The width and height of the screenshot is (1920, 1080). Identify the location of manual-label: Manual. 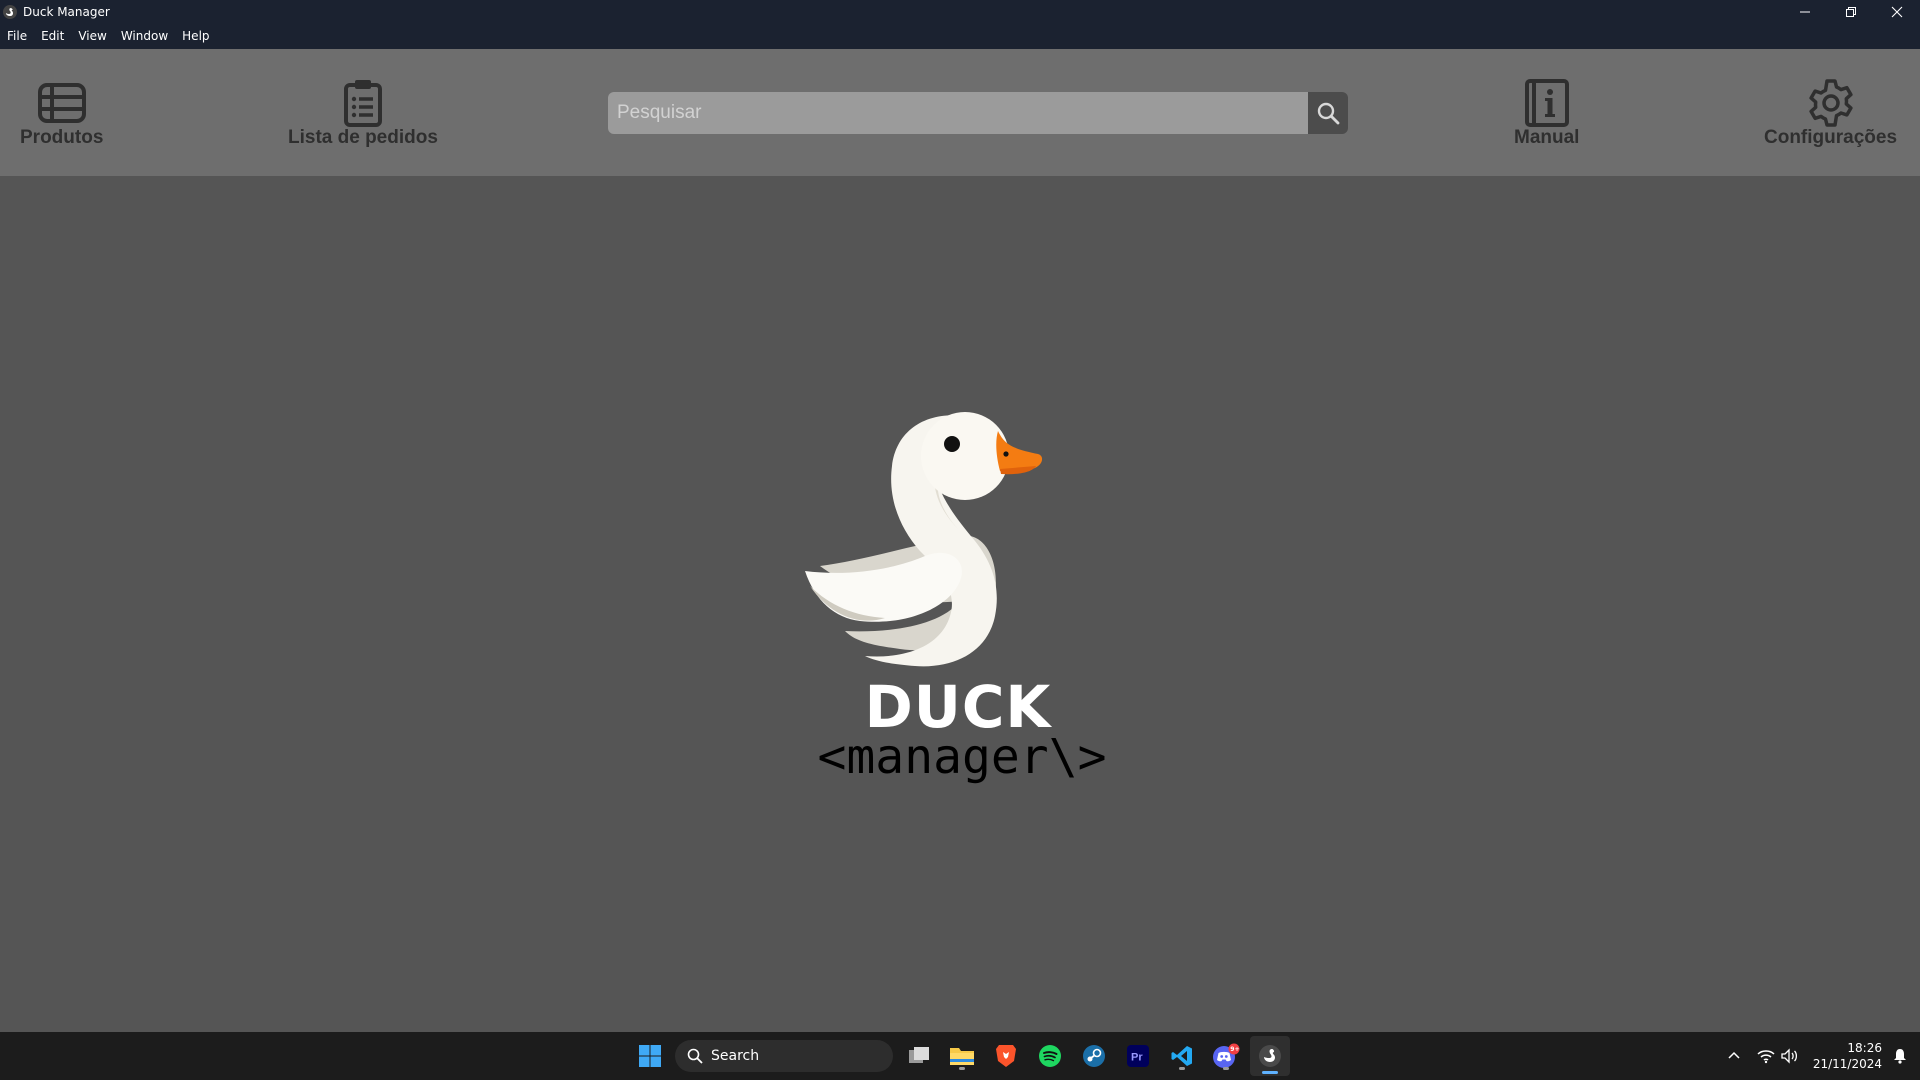
(1547, 137).